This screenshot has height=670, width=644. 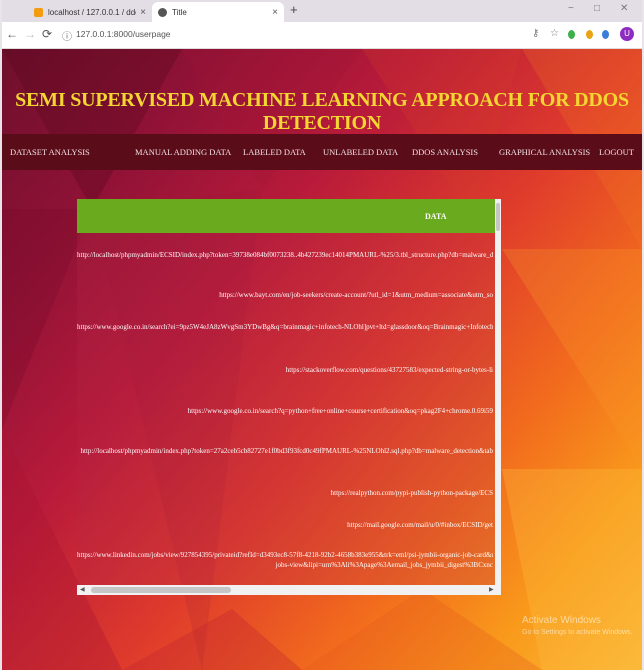 I want to click on scroll-left-arrow-icon: ◀, so click(x=82, y=589).